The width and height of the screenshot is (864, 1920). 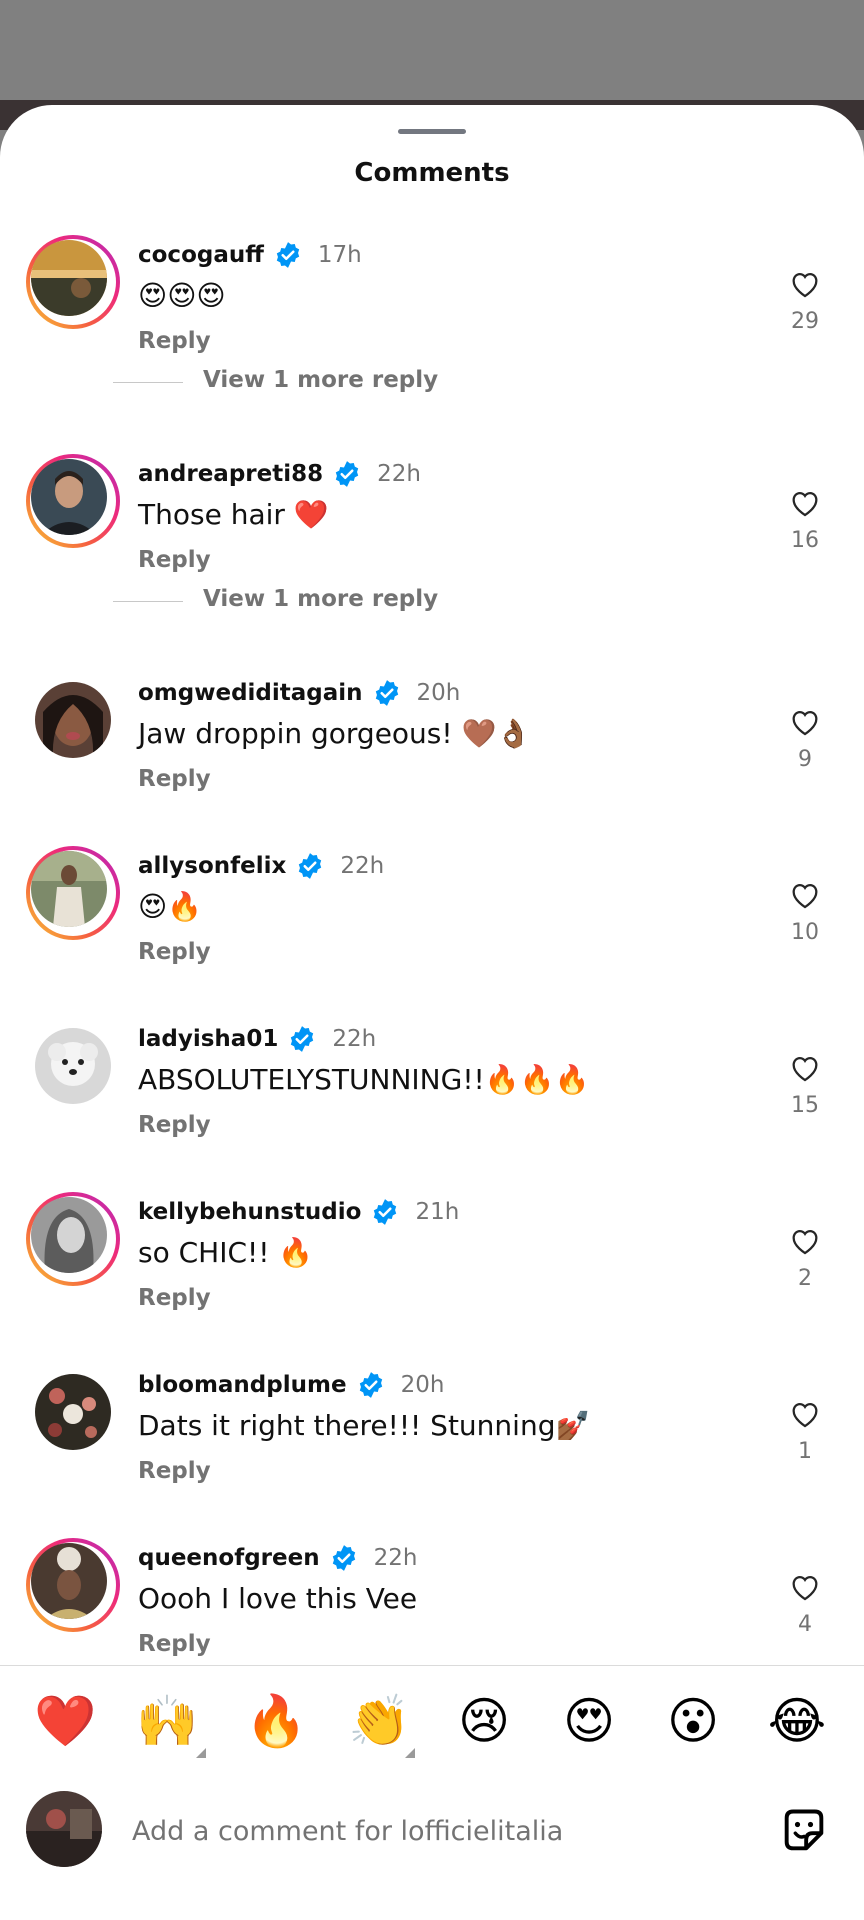 I want to click on comment-text: so CHIC!! 🔥, so click(x=226, y=1252).